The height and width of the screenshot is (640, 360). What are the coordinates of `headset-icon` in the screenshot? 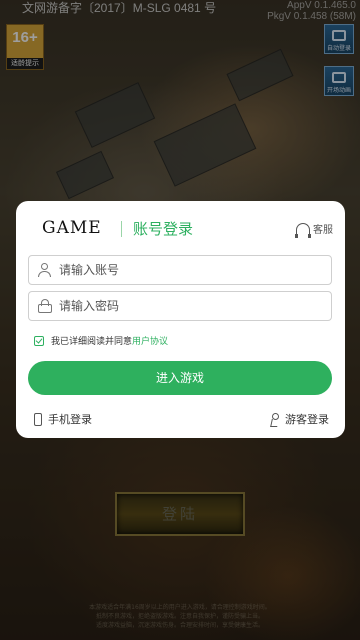 It's located at (303, 230).